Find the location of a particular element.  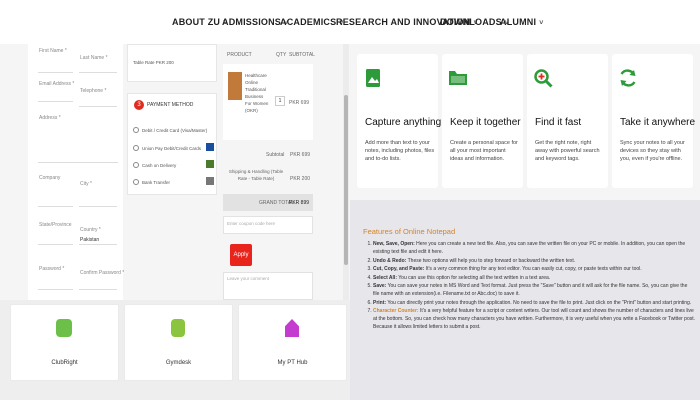

password-field is located at coordinates (55, 289).